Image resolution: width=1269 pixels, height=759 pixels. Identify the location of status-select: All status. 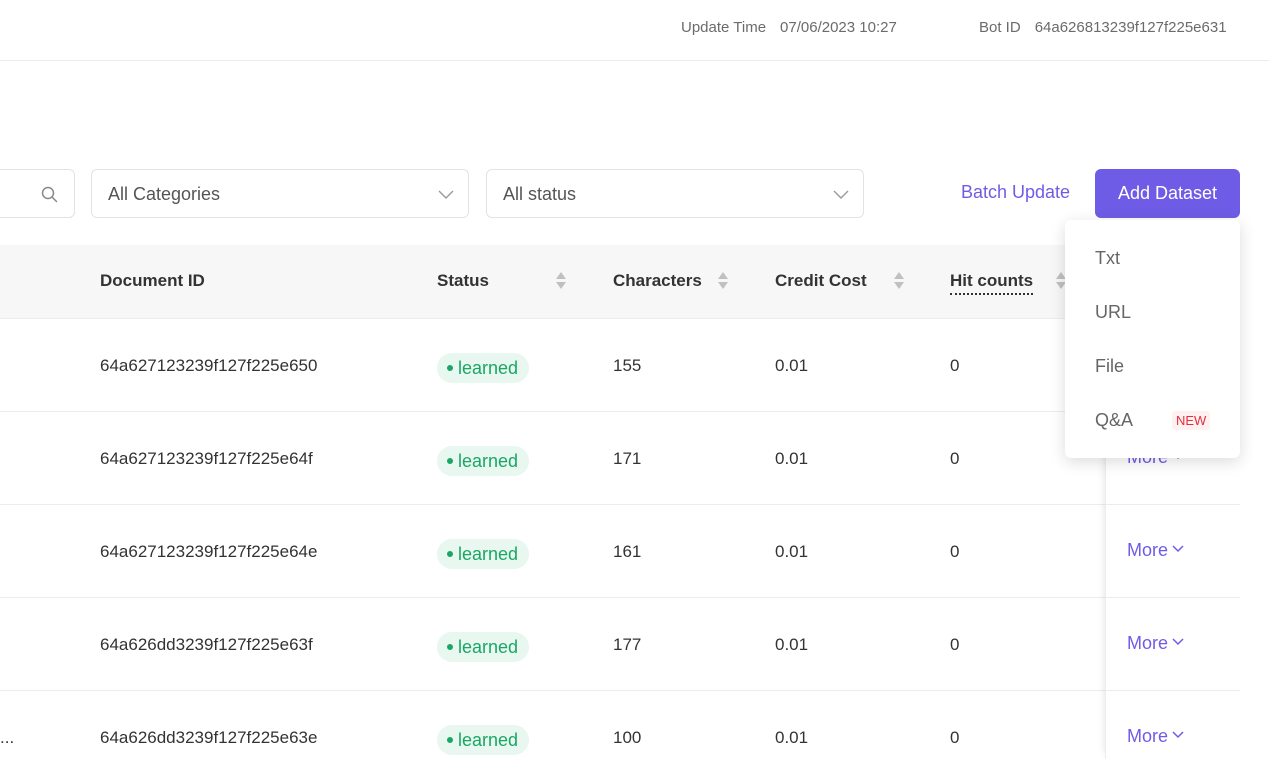
(675, 193).